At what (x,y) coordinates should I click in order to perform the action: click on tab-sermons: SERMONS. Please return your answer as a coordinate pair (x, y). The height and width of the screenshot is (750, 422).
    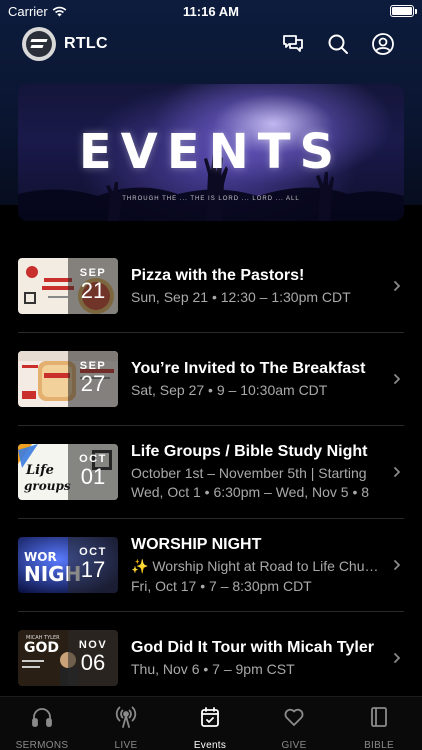
    Looking at the image, I should click on (42, 727).